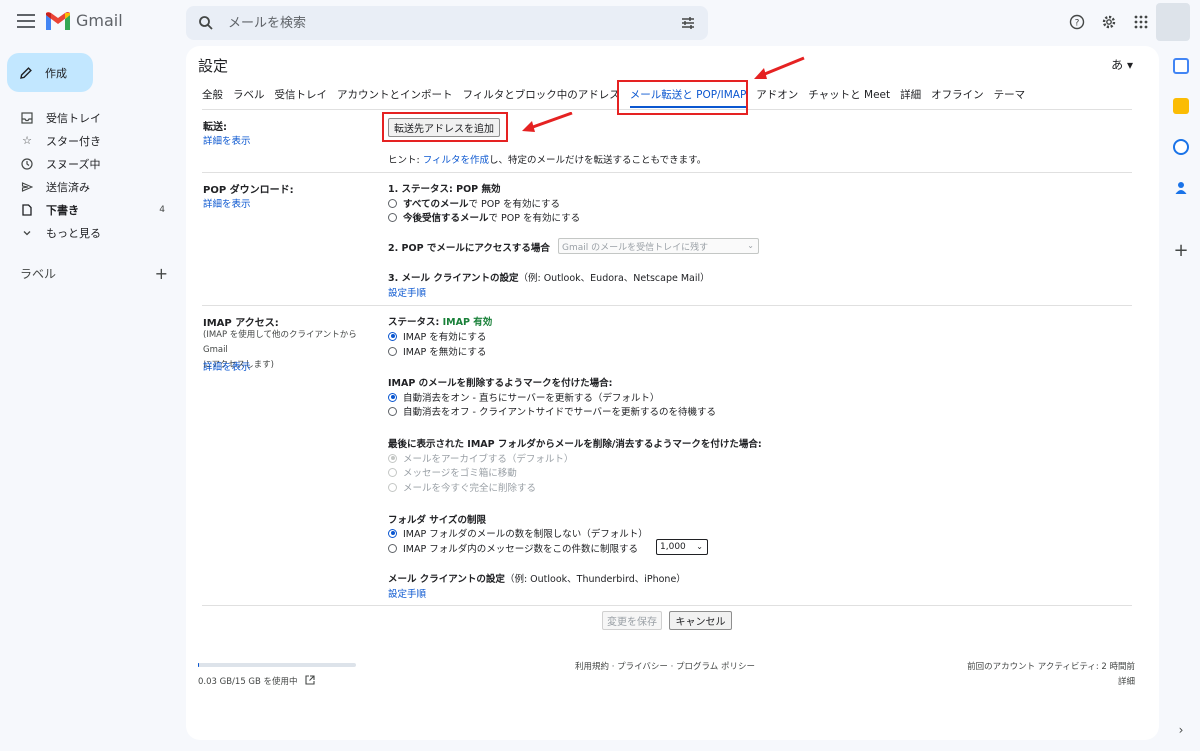 This screenshot has width=1200, height=751. I want to click on chevron-right-icon: ›, so click(1181, 730).